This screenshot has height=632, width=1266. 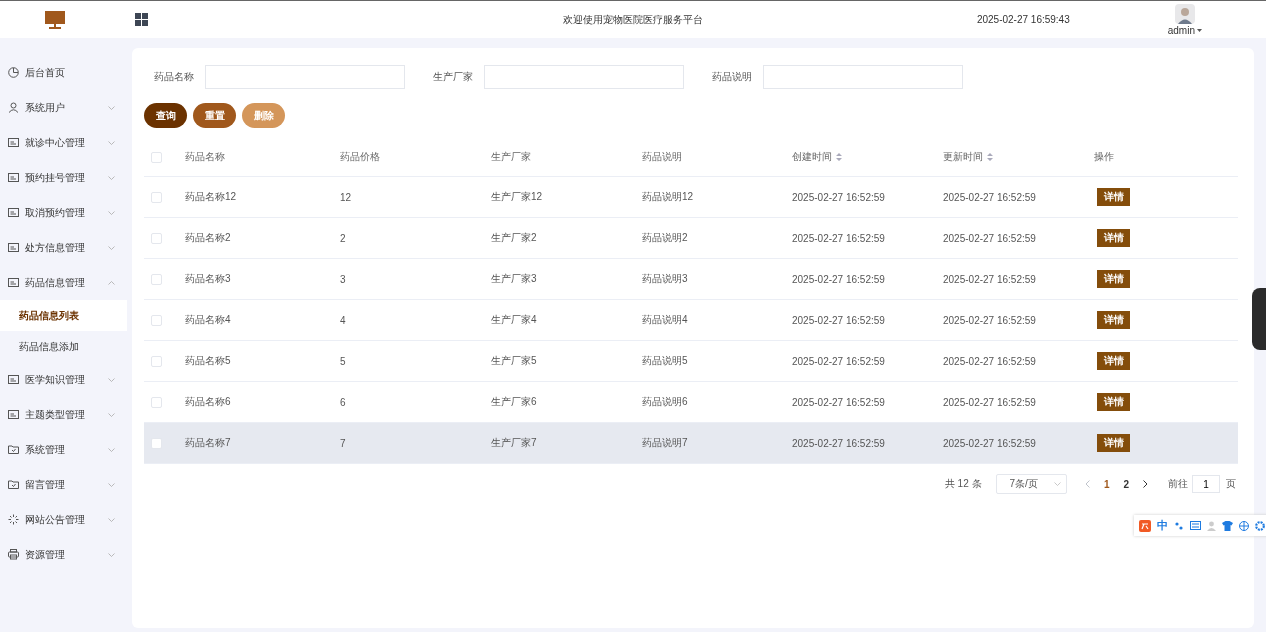 I want to click on column-header: 操作, so click(x=1104, y=157).